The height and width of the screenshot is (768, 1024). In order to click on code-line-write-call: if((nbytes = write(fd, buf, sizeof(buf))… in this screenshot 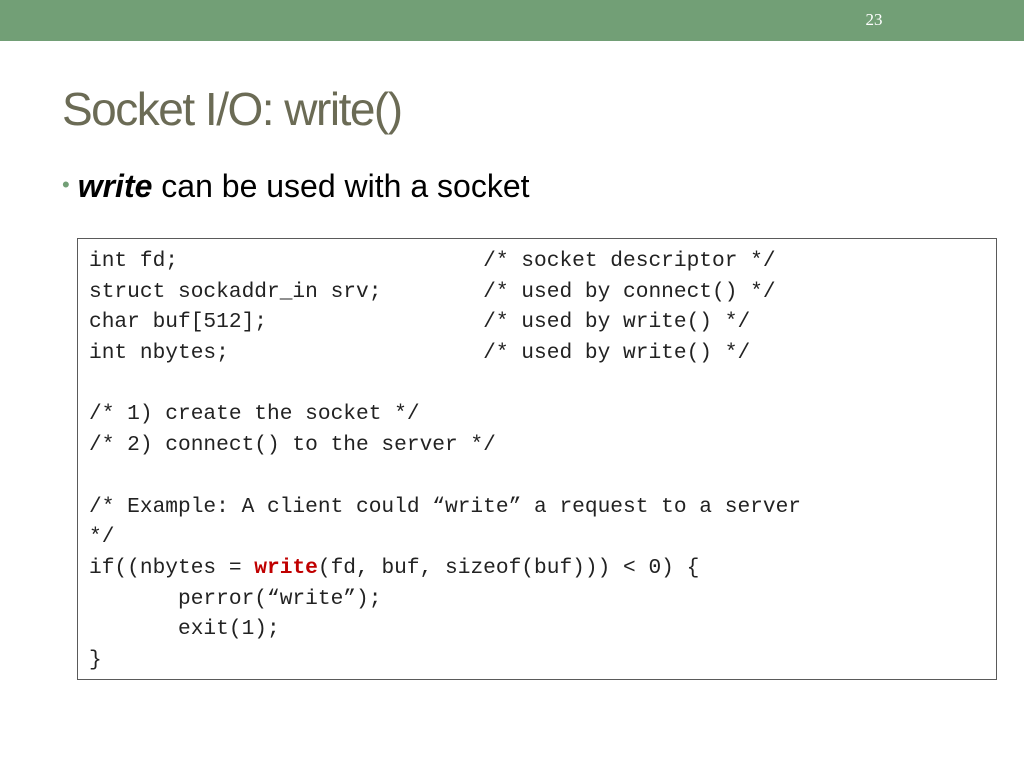, I will do `click(542, 568)`.